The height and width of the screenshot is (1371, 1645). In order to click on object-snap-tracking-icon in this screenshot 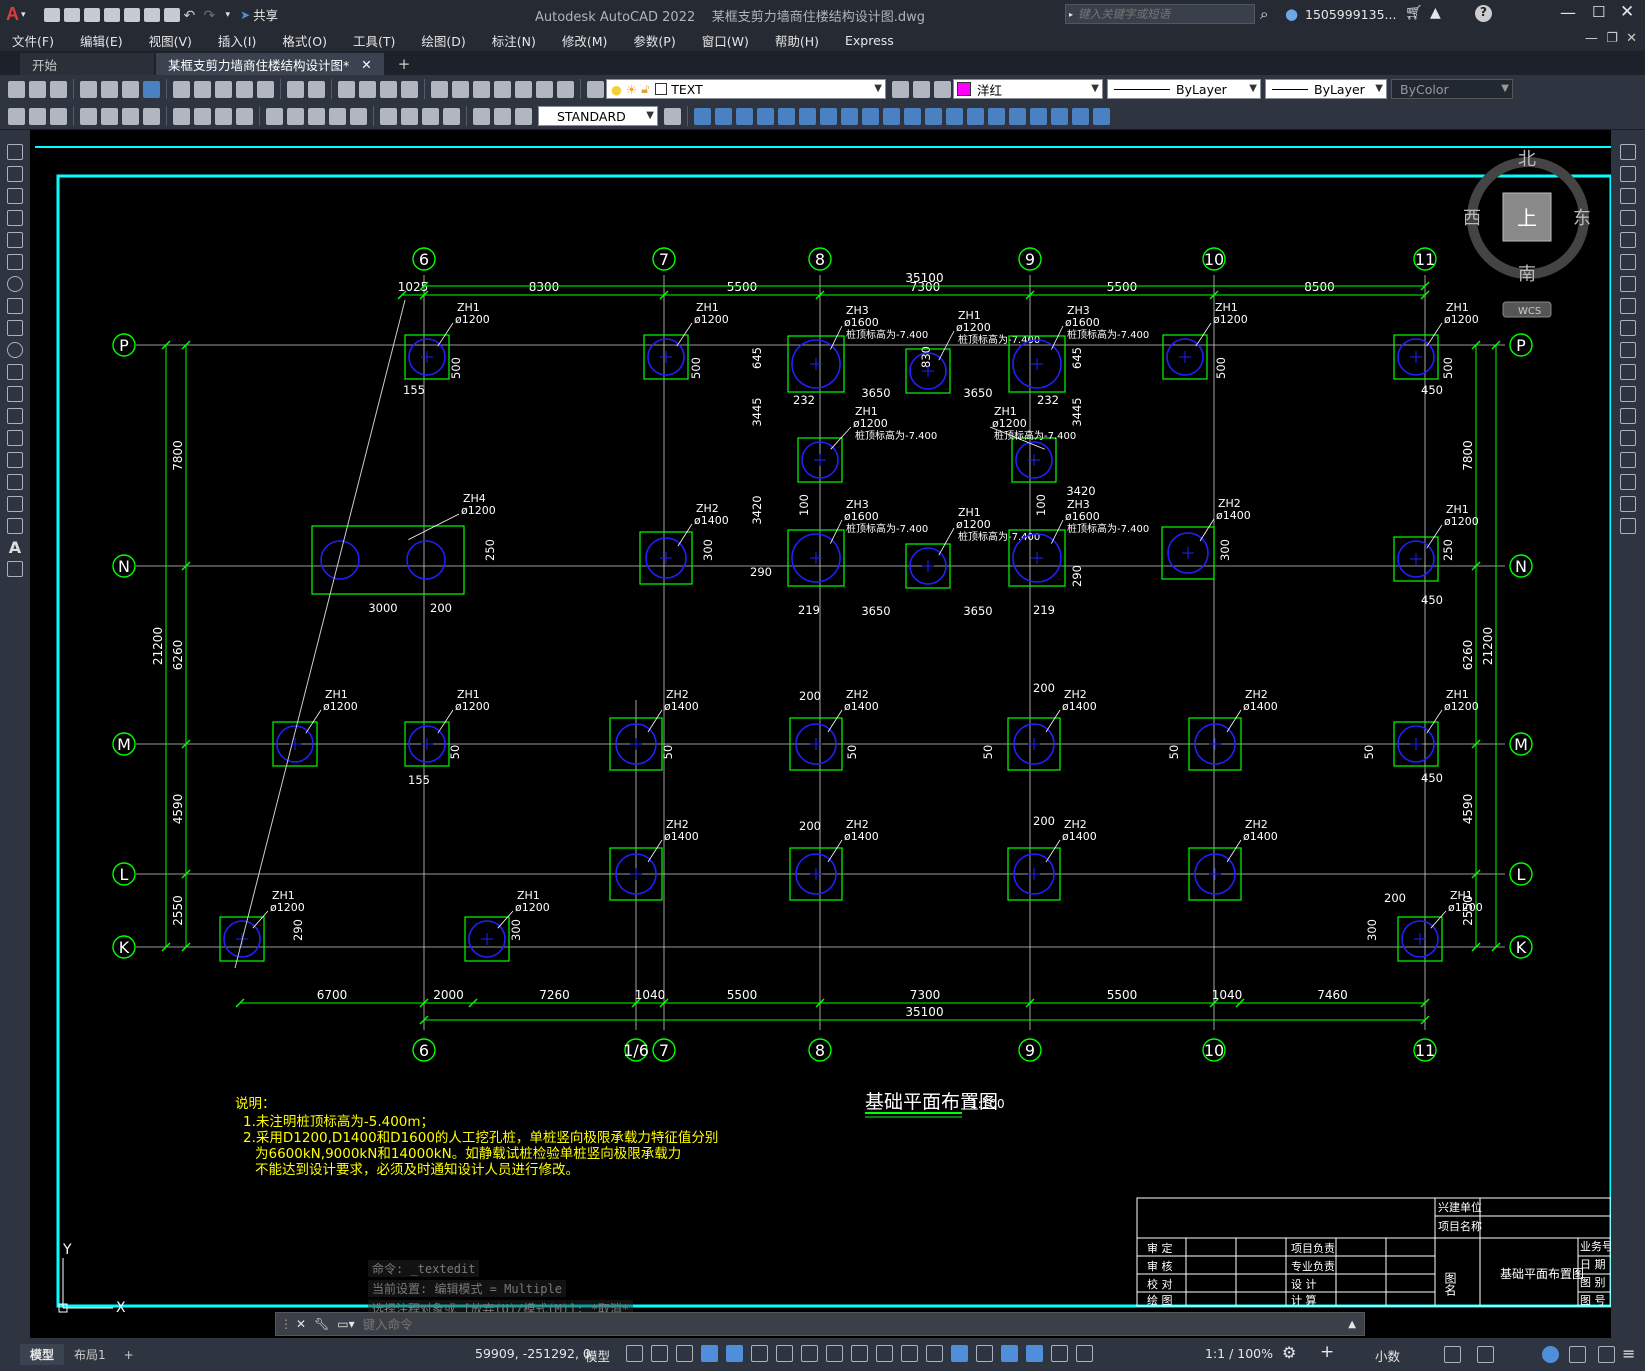, I will do `click(809, 1353)`.